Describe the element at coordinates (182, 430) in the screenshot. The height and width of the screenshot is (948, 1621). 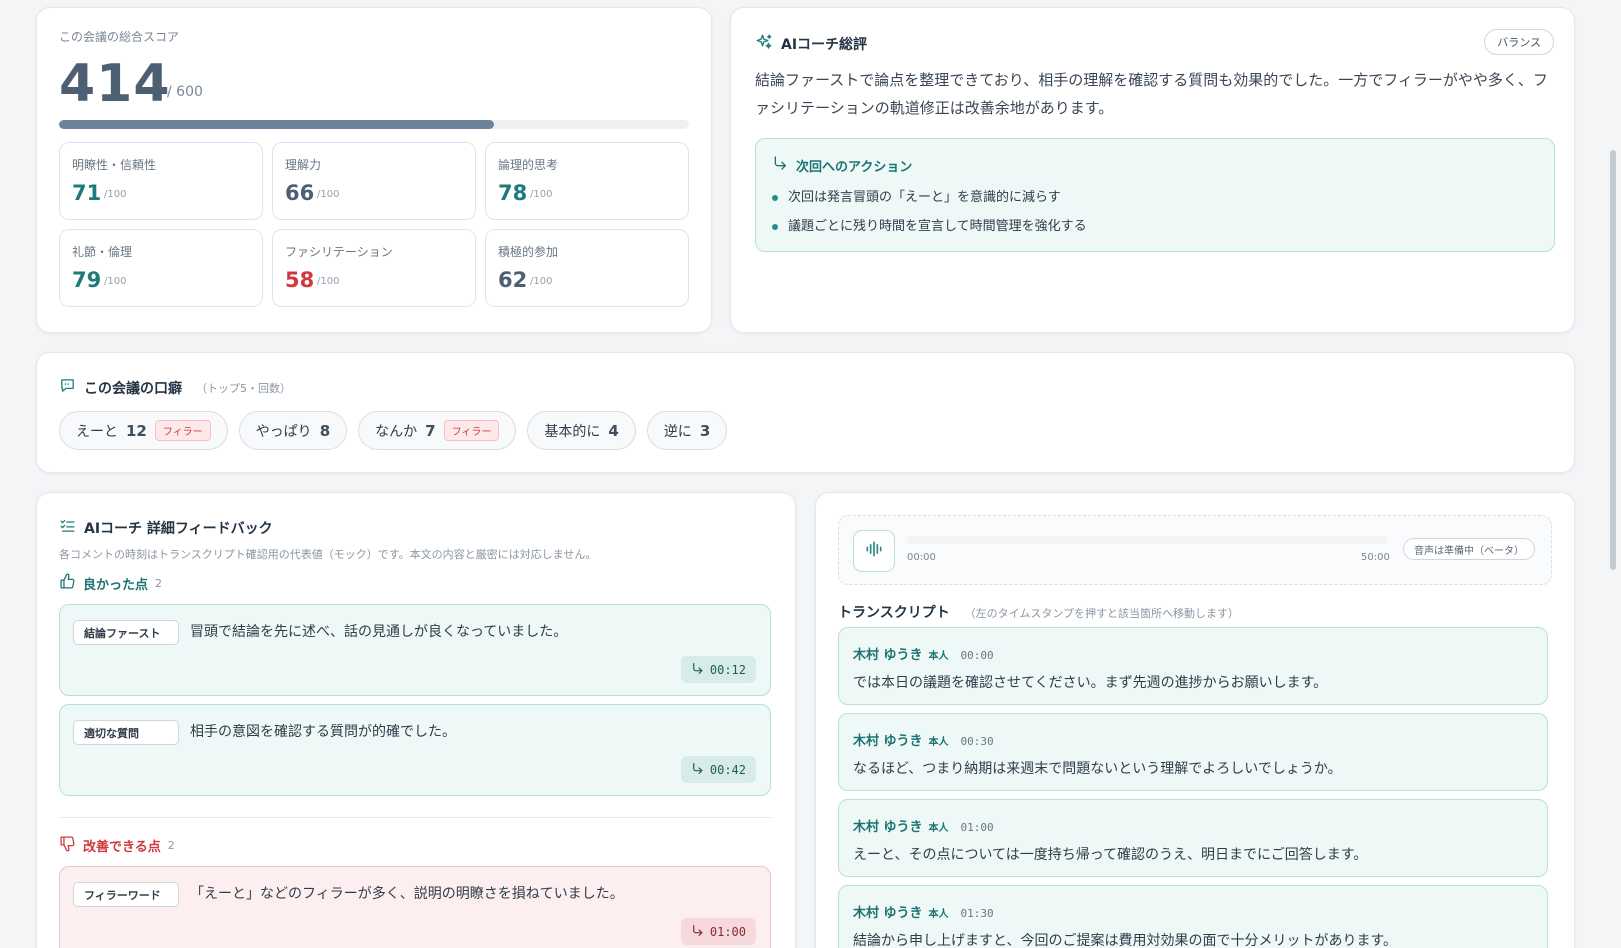
I see `filler-badge: フィラー` at that location.